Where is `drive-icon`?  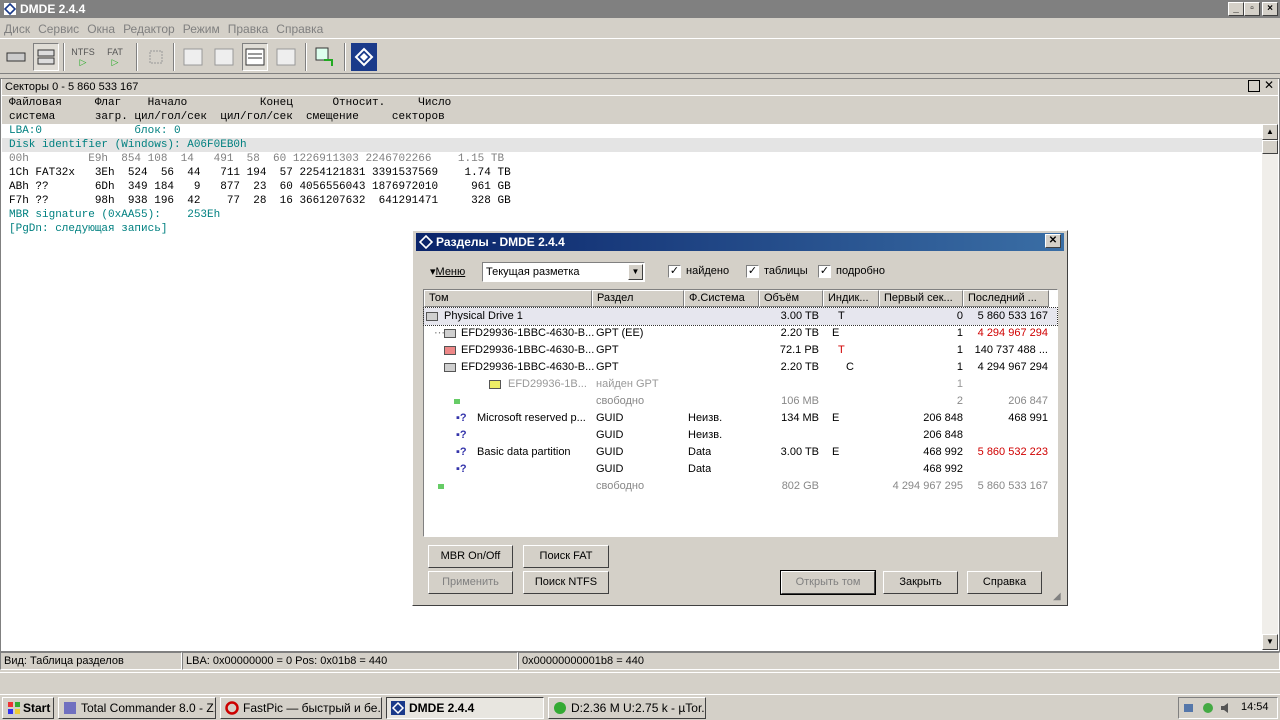 drive-icon is located at coordinates (16, 57).